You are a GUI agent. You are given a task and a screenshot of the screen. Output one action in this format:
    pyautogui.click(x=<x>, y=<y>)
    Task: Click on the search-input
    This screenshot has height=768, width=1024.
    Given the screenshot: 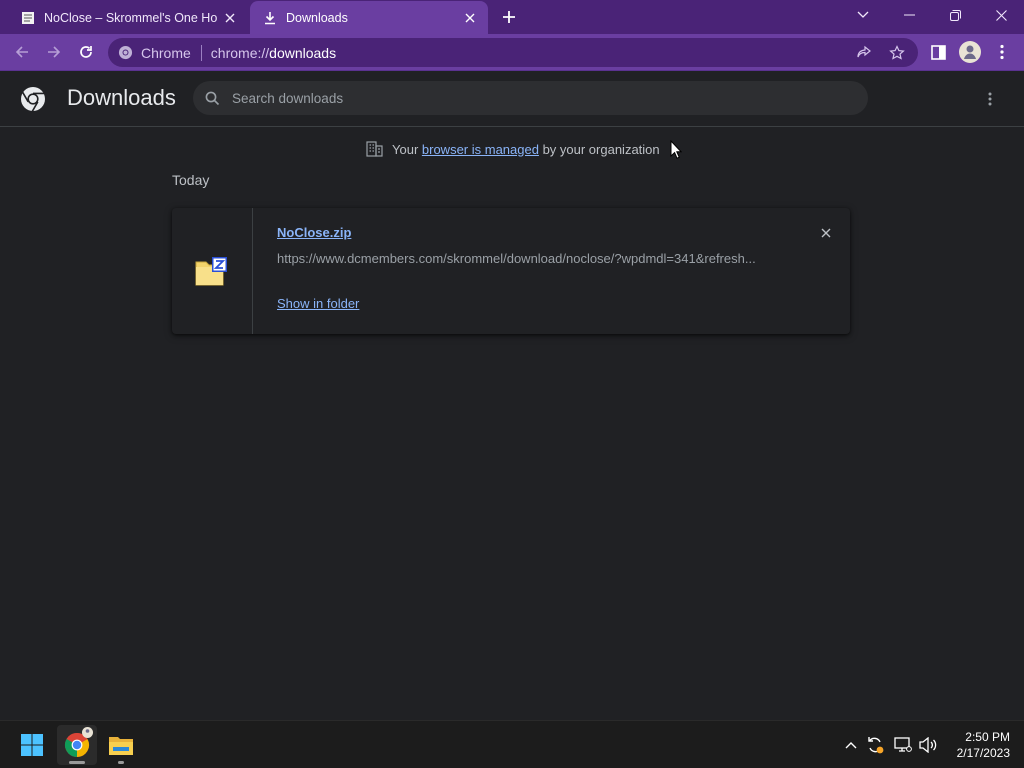 What is the action you would take?
    pyautogui.click(x=532, y=98)
    